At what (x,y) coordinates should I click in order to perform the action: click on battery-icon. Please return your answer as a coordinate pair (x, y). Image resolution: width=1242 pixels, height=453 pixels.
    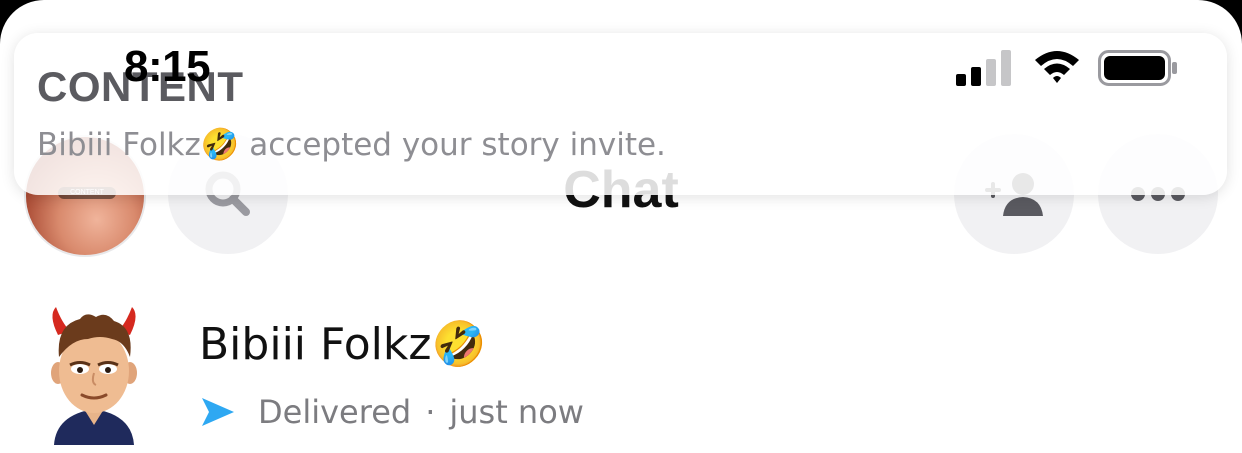
    Looking at the image, I should click on (1137, 68).